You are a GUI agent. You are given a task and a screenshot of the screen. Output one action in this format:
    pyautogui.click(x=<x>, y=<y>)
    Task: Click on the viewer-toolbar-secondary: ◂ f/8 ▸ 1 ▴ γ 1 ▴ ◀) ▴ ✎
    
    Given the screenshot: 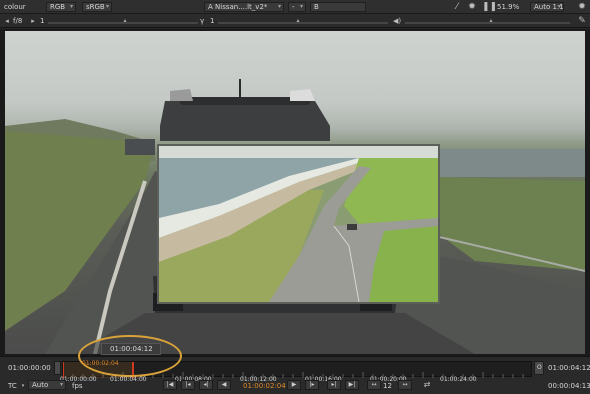 What is the action you would take?
    pyautogui.click(x=295, y=21)
    